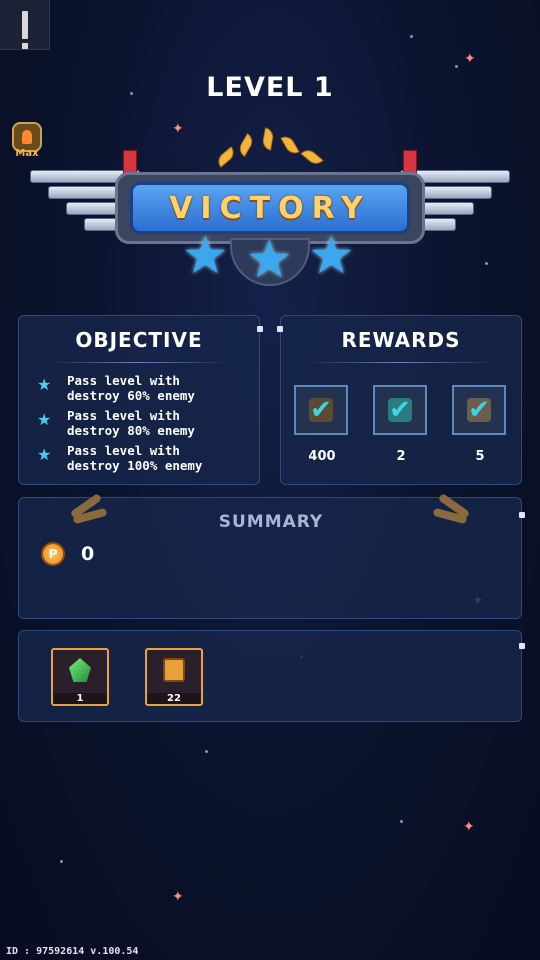 The width and height of the screenshot is (540, 960). Describe the element at coordinates (270, 87) in the screenshot. I see `level-title: LEVEL 1` at that location.